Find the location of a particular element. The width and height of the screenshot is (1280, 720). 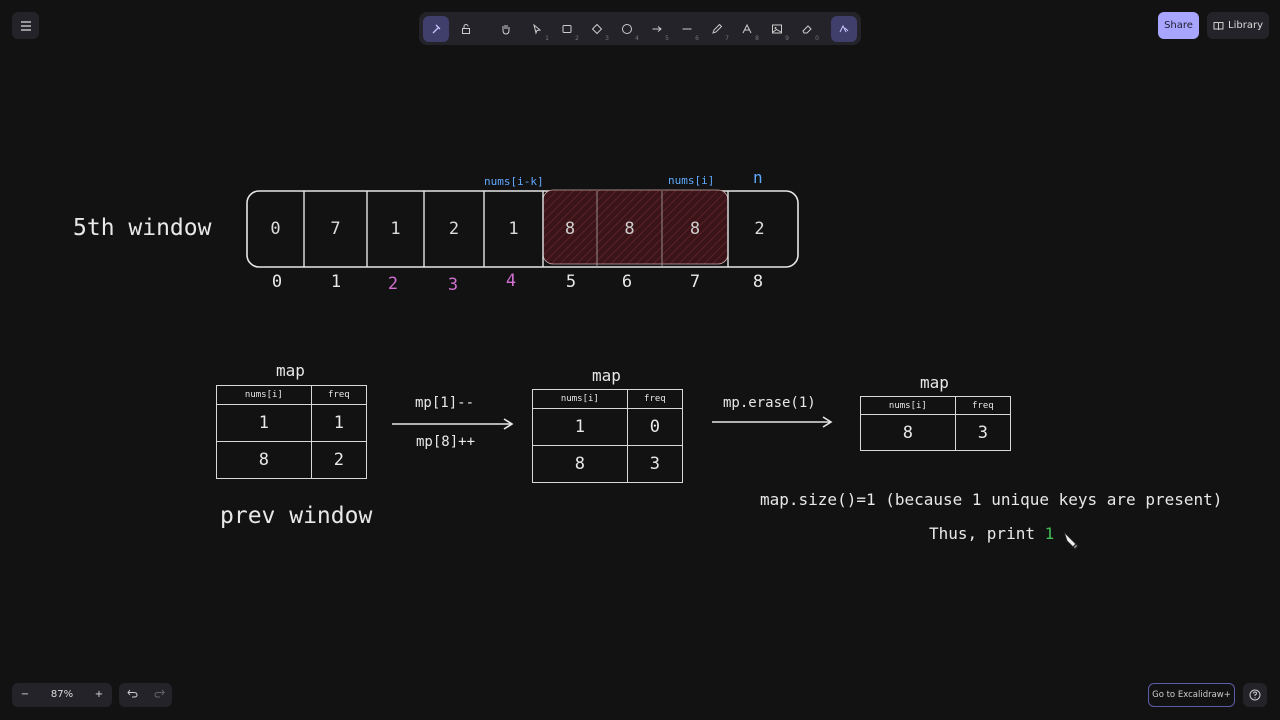

zoom-controls: − 87% + is located at coordinates (62, 695).